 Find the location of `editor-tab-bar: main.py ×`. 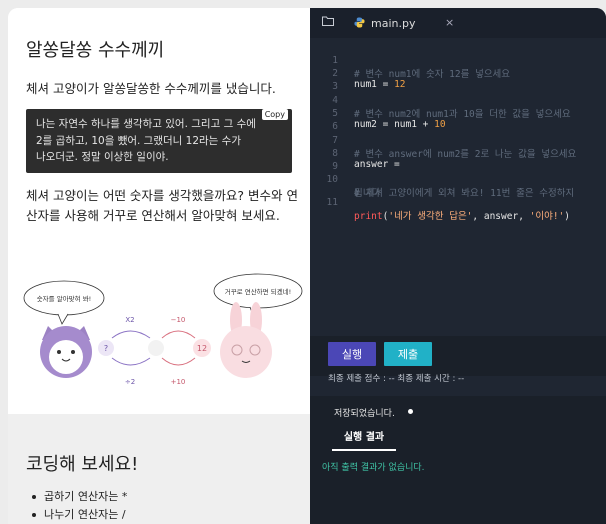

editor-tab-bar: main.py × is located at coordinates (458, 23).